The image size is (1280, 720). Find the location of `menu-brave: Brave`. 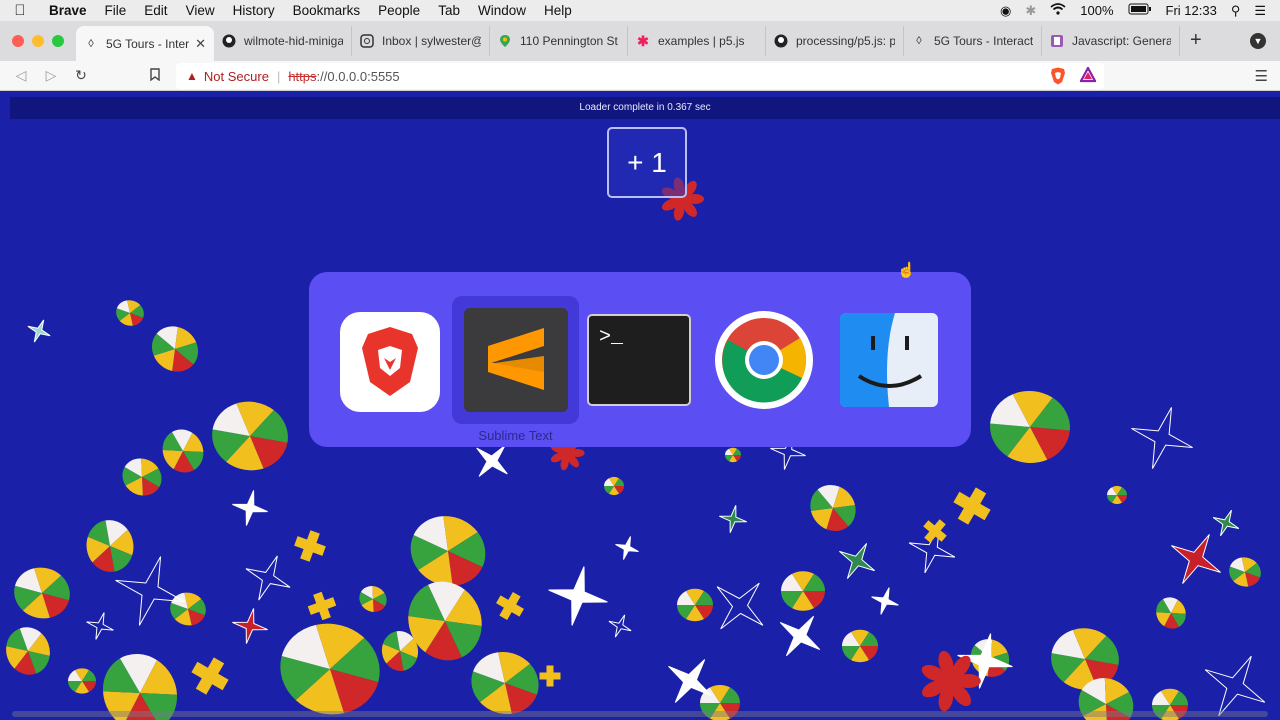

menu-brave: Brave is located at coordinates (68, 10).